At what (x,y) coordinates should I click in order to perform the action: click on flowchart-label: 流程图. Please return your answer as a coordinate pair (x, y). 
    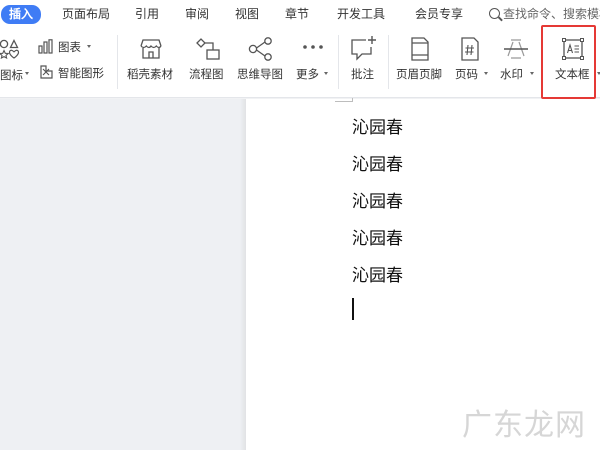
    Looking at the image, I should click on (206, 74).